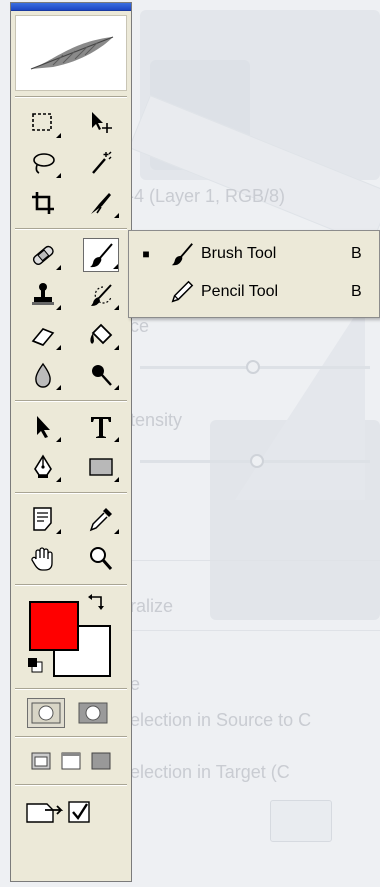 This screenshot has height=887, width=380. I want to click on slice-tool, so click(101, 203).